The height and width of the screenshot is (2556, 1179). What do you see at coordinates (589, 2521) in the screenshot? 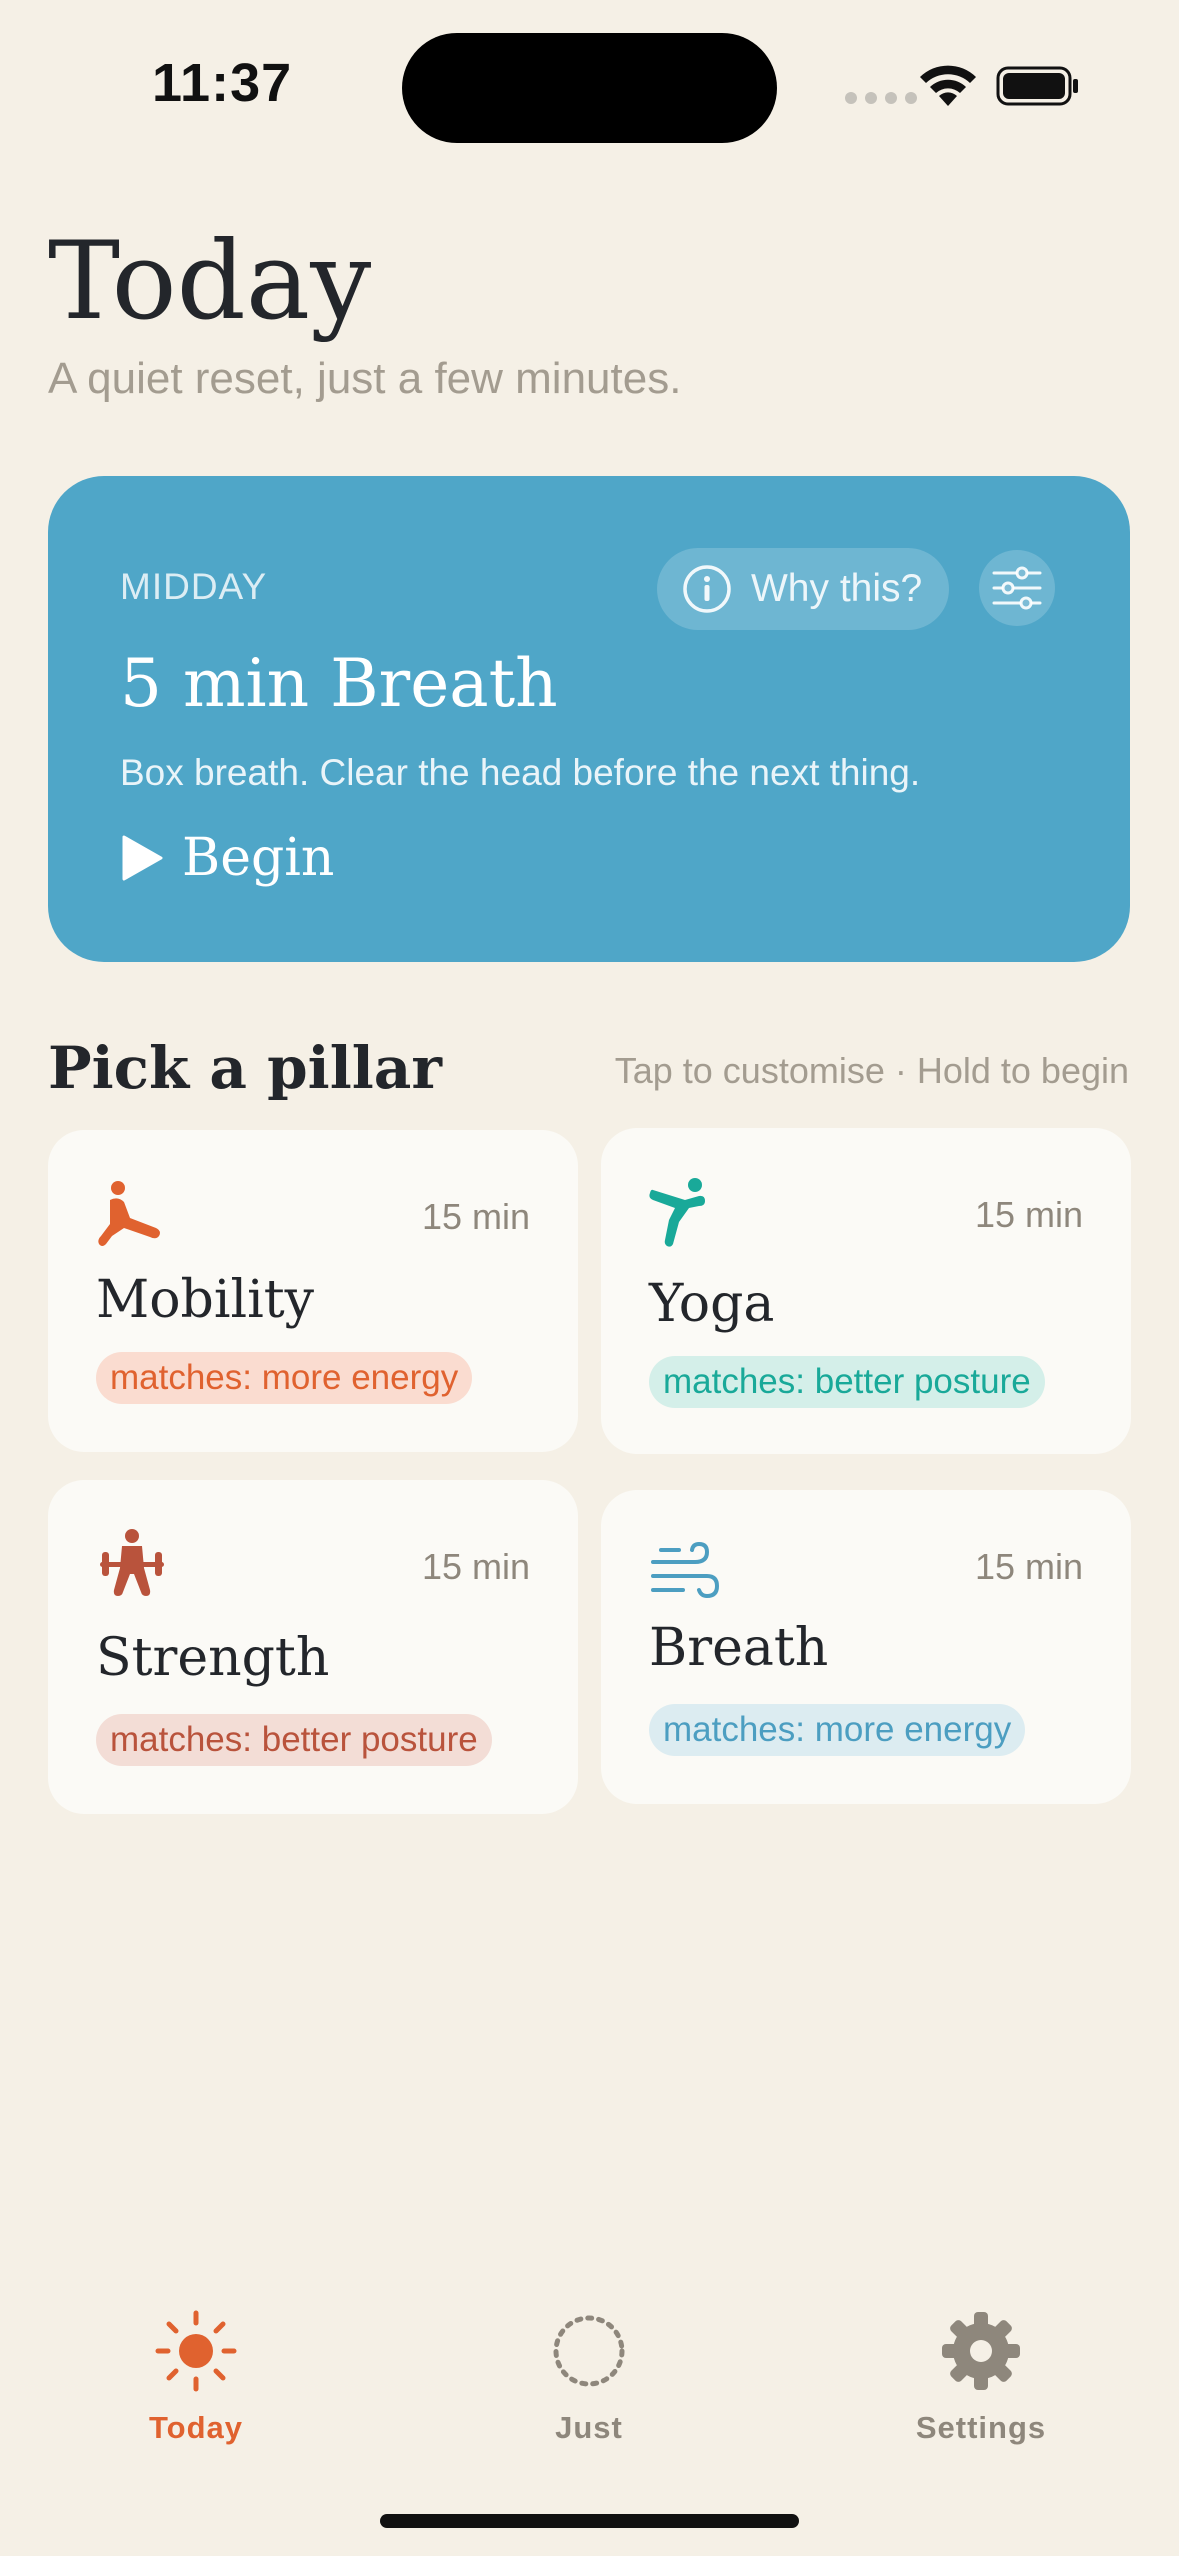
I see `home-indicator` at bounding box center [589, 2521].